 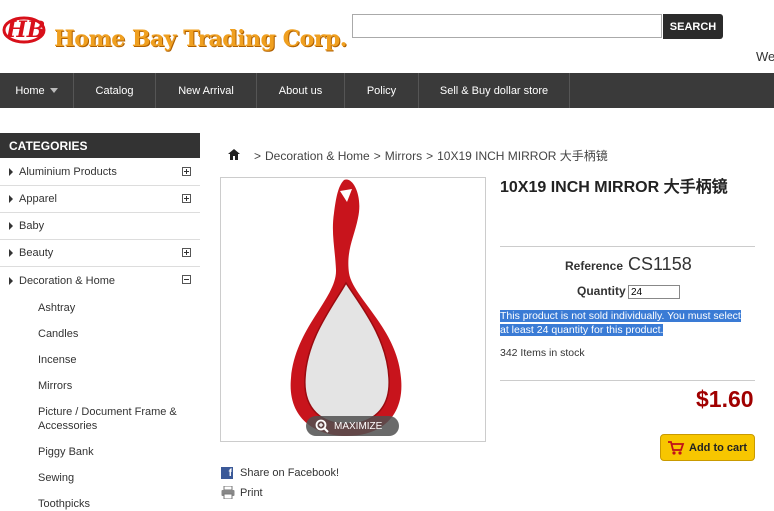 I want to click on search-button: SEARCH, so click(x=693, y=26).